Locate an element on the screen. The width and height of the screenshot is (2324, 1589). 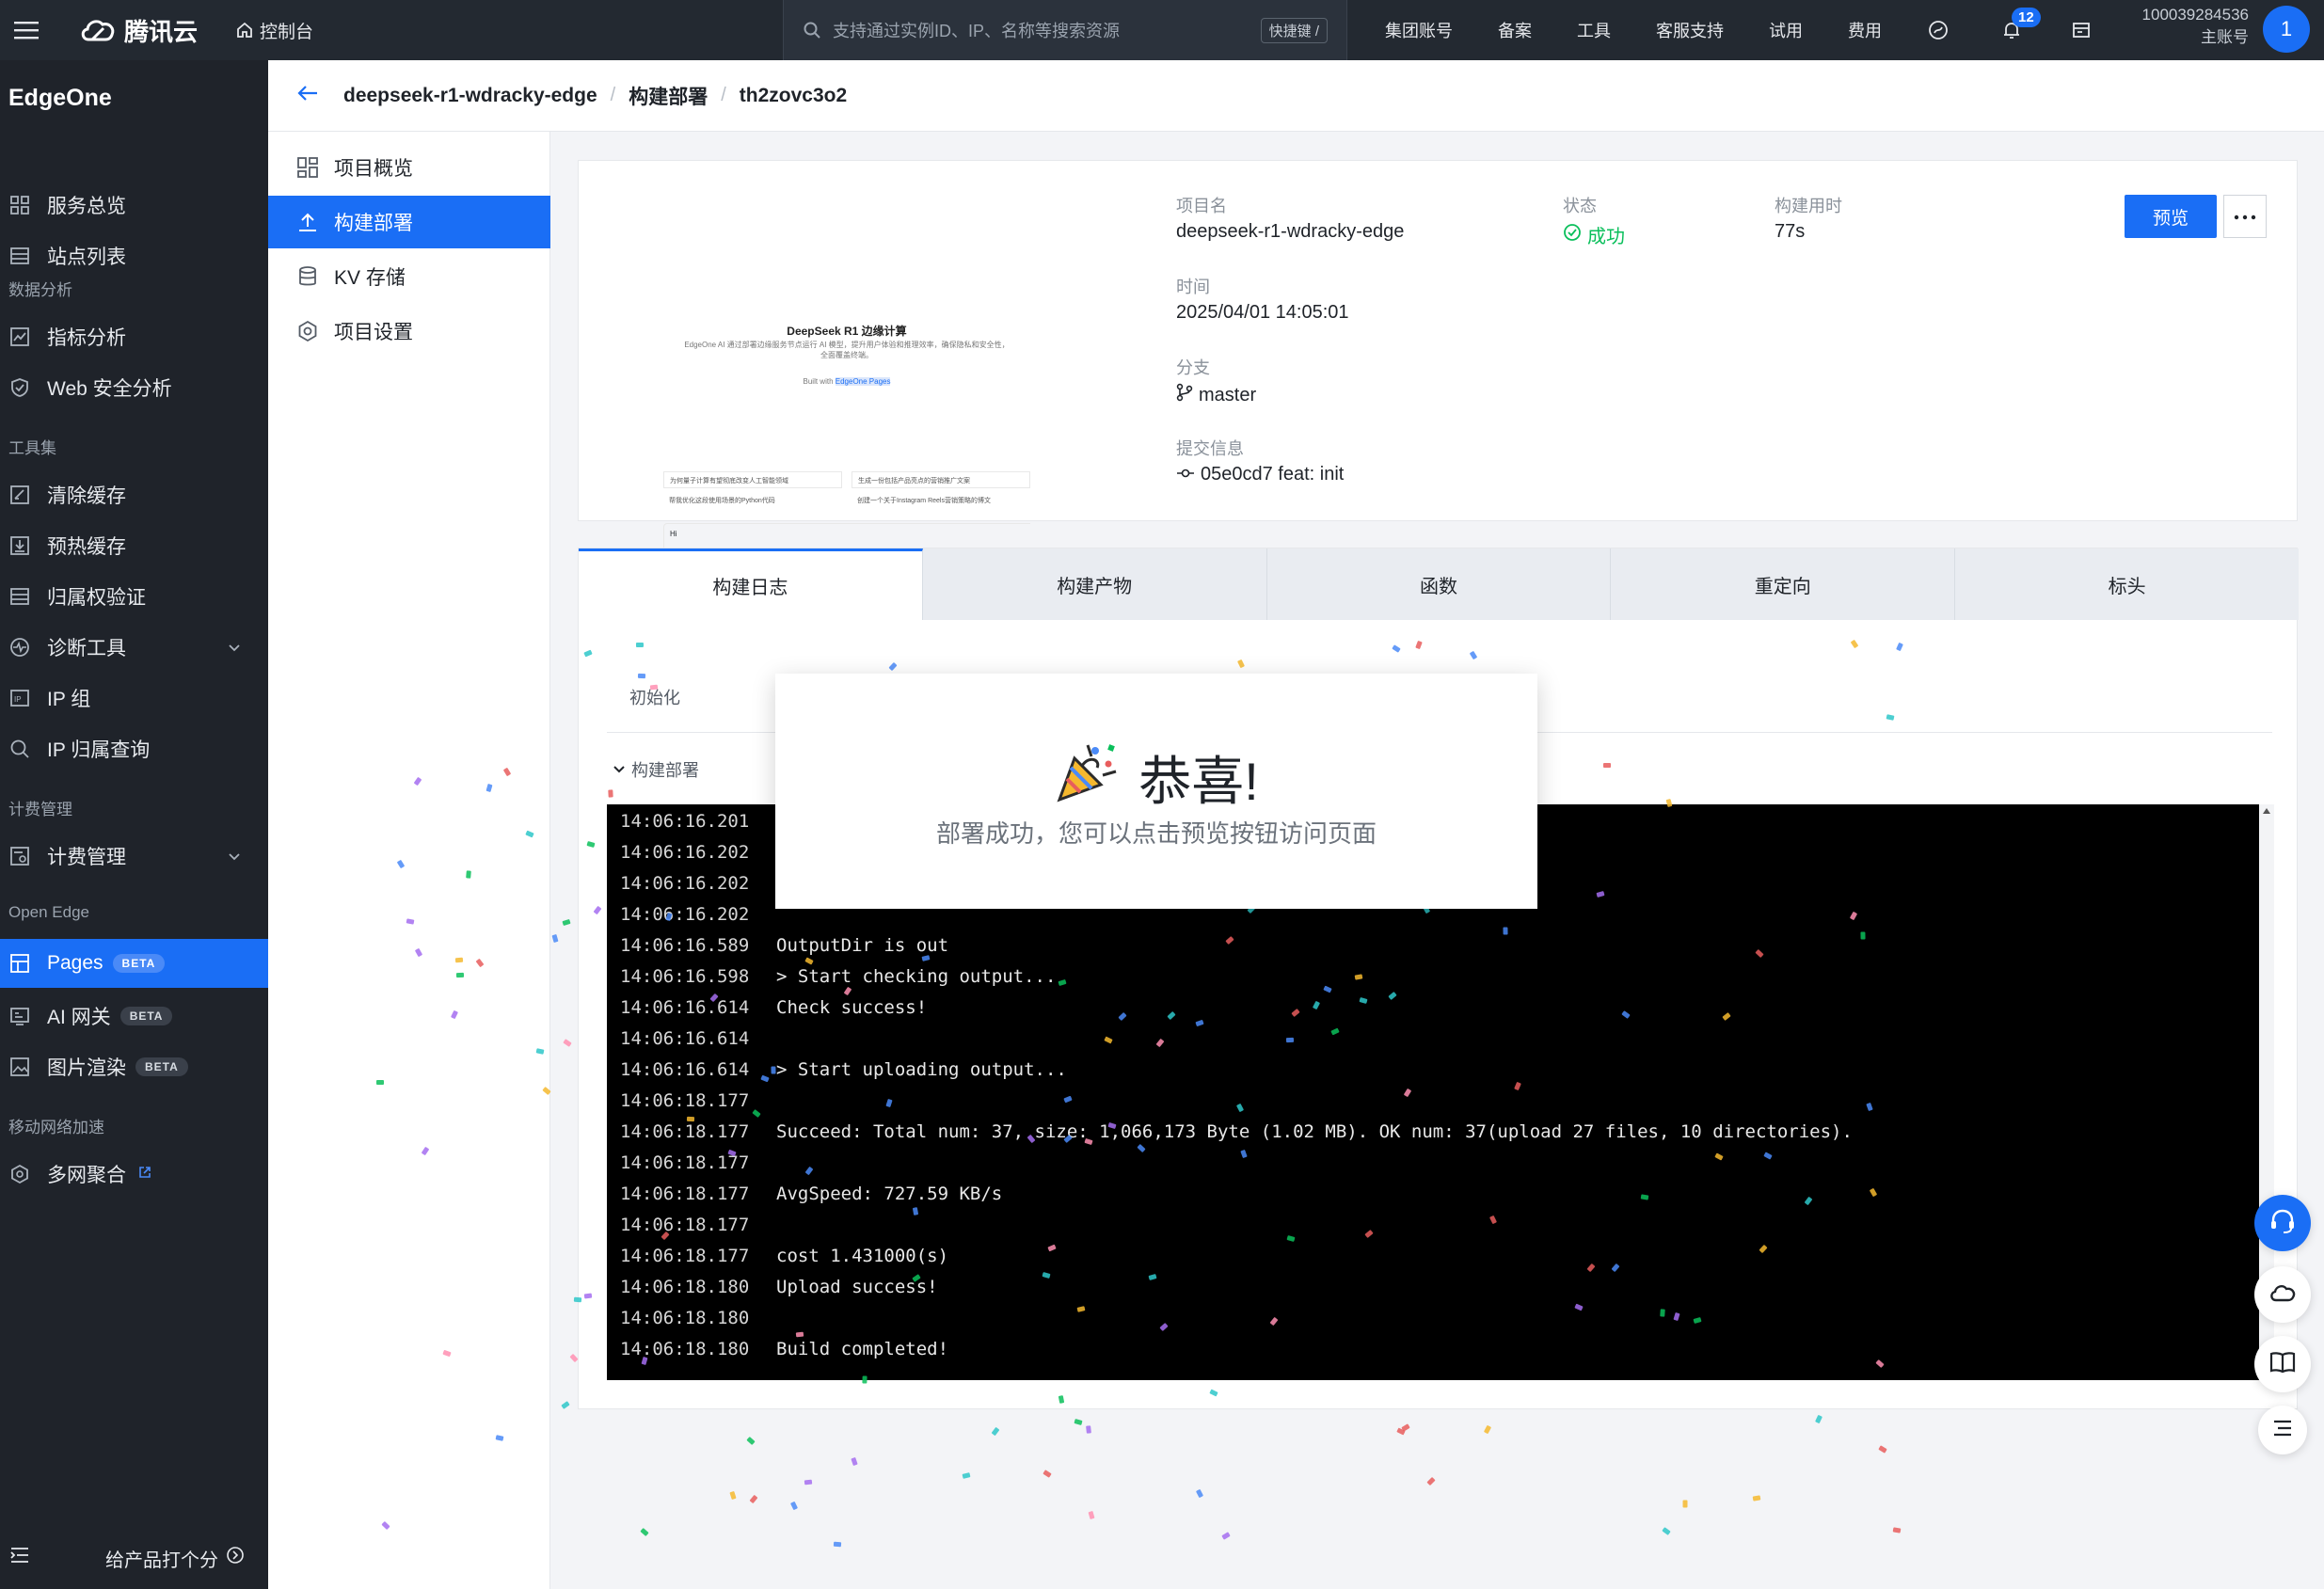
more-options-button is located at coordinates (2245, 217).